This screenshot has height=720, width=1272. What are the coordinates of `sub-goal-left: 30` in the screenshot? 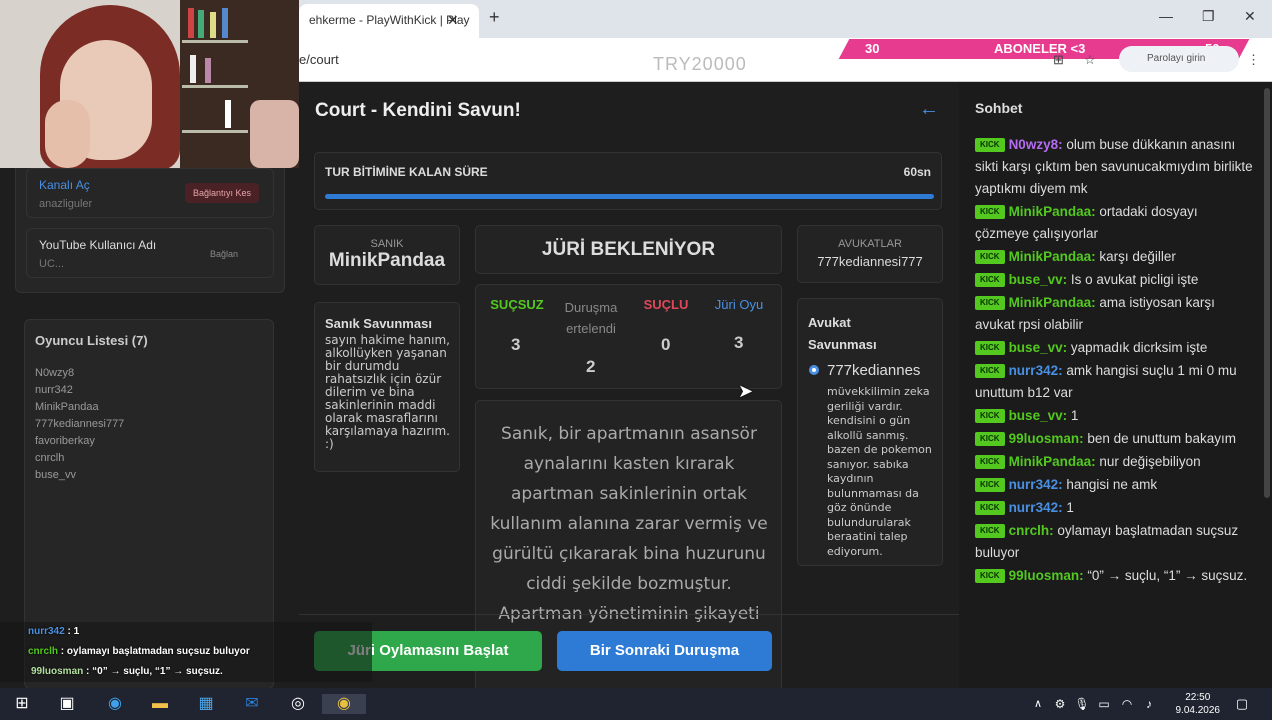 It's located at (872, 48).